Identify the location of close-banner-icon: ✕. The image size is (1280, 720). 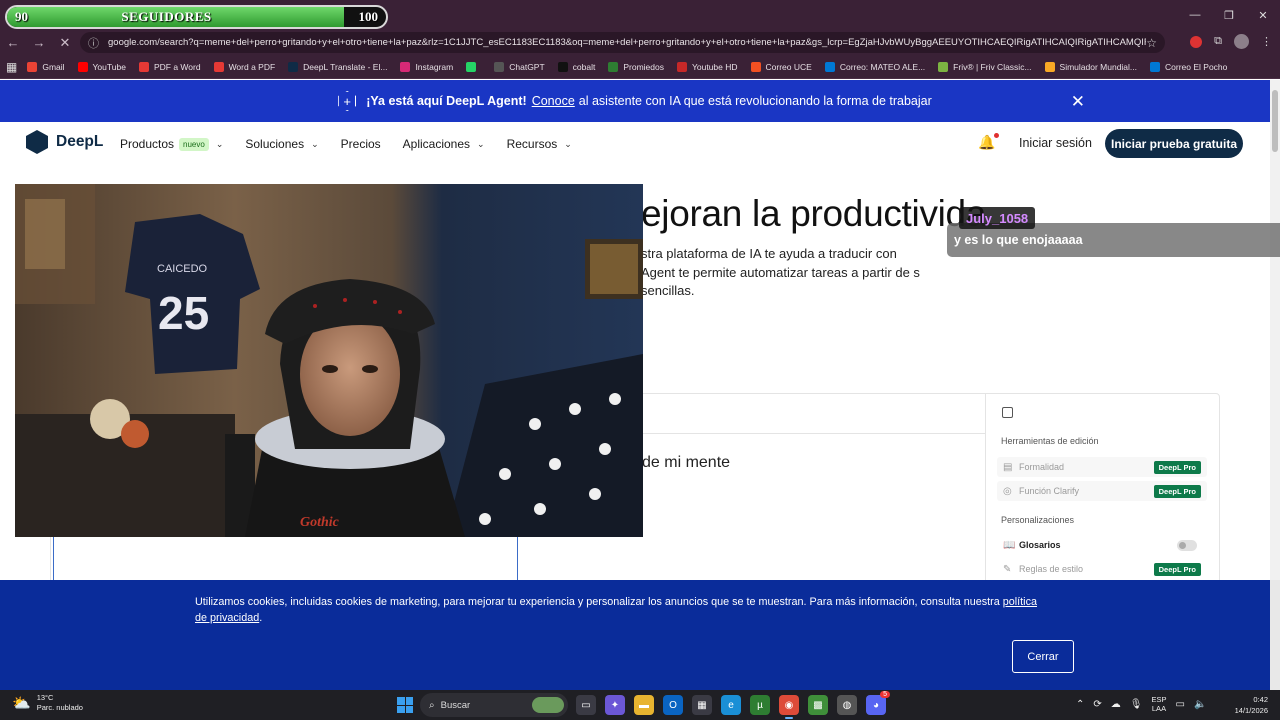
(1078, 102).